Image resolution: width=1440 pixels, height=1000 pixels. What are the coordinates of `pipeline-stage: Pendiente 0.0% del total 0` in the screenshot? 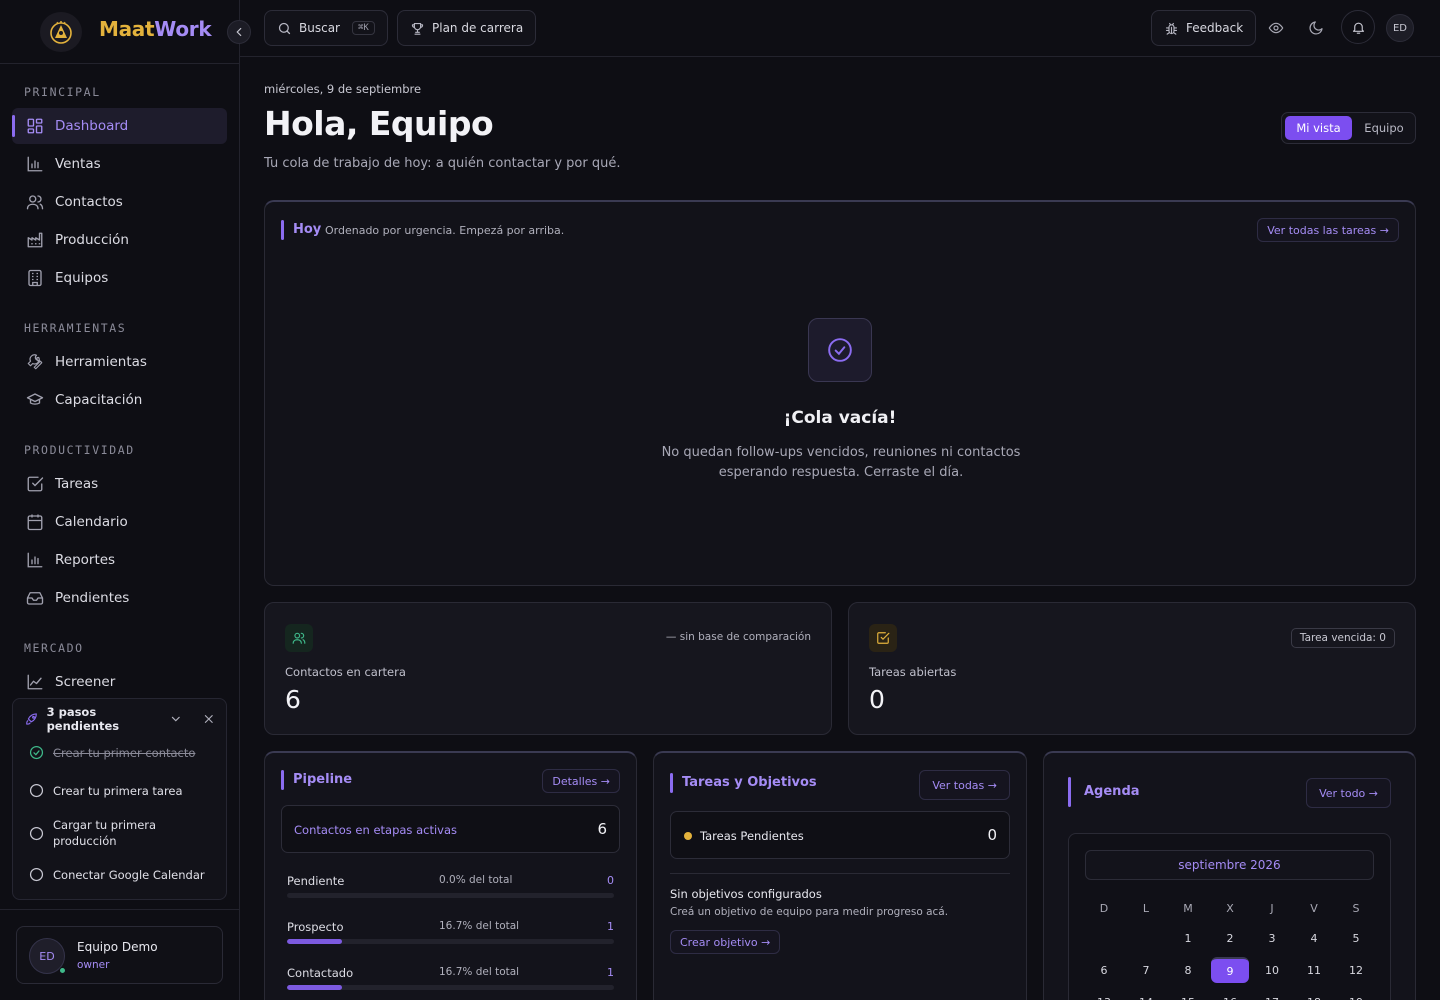 It's located at (450, 889).